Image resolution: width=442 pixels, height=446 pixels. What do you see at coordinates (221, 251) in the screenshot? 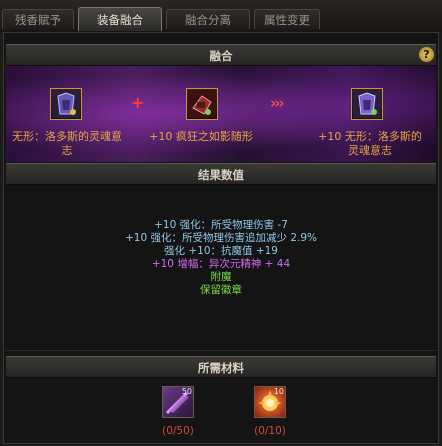
I see `result-stat-line: 强化 +10：抗魔值 +19` at bounding box center [221, 251].